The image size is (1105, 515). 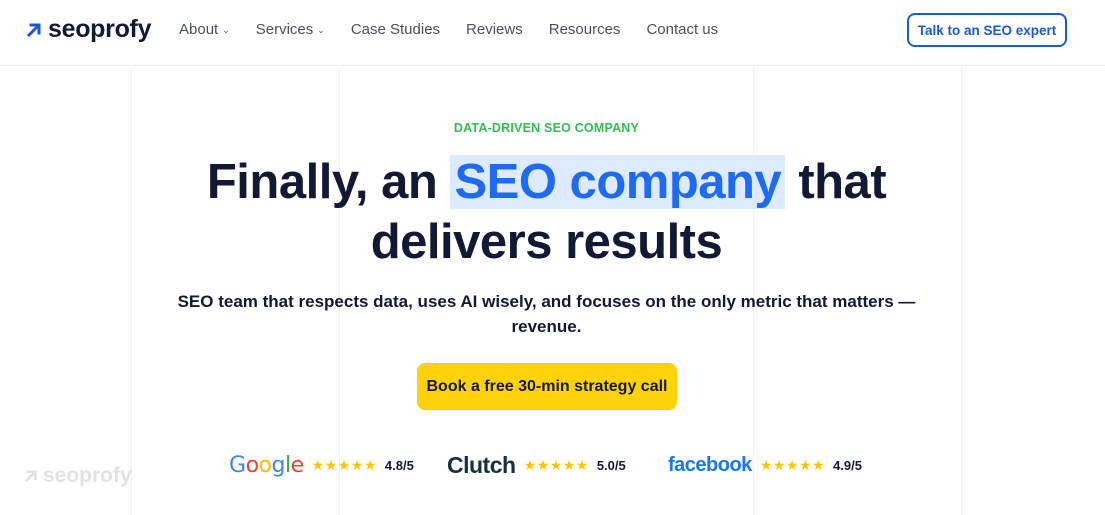 I want to click on nav-item-reviews: Reviews, so click(x=494, y=29).